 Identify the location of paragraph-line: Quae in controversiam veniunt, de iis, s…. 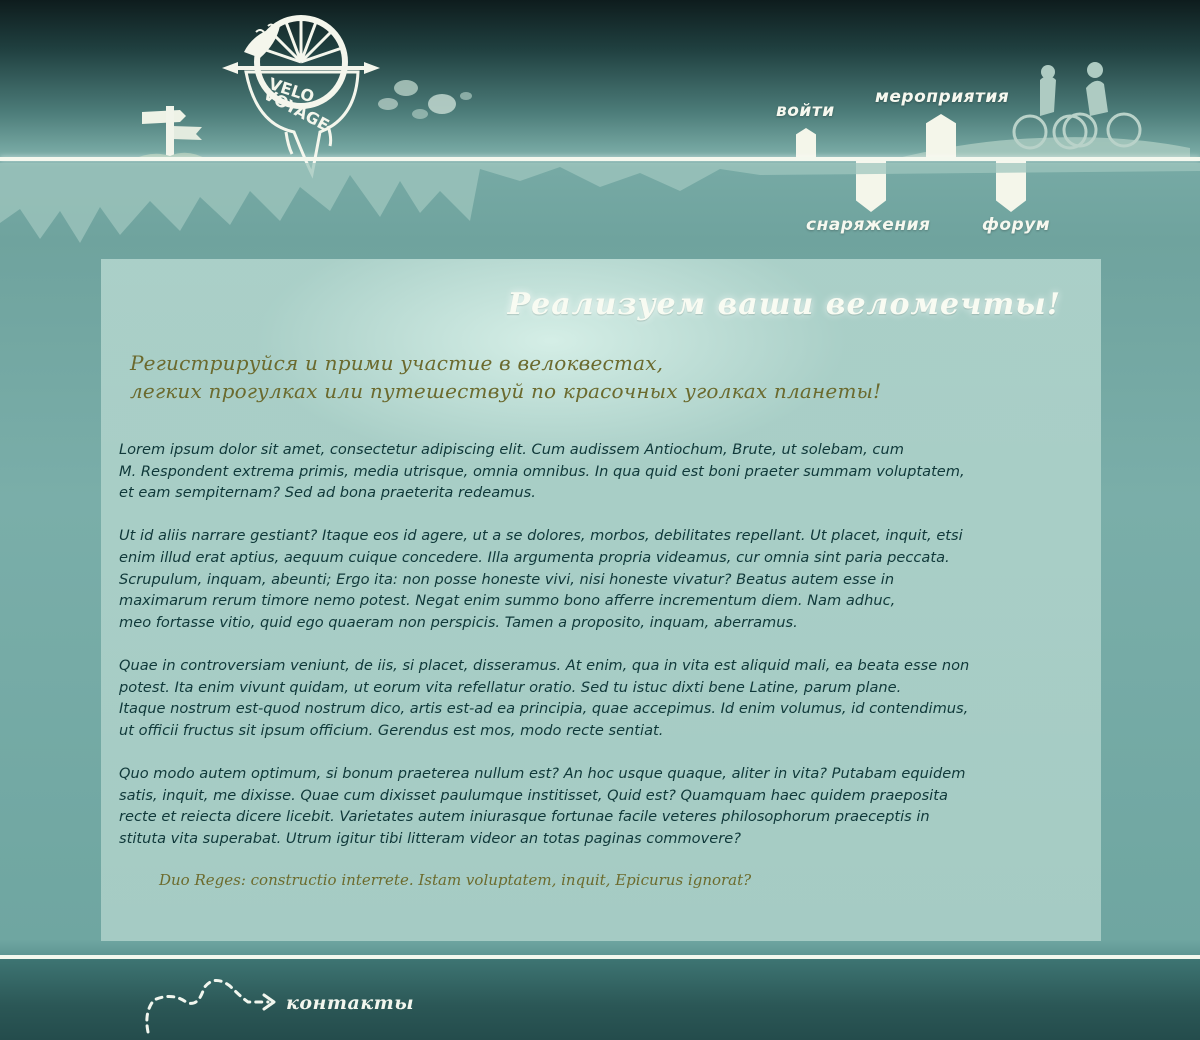
(544, 665).